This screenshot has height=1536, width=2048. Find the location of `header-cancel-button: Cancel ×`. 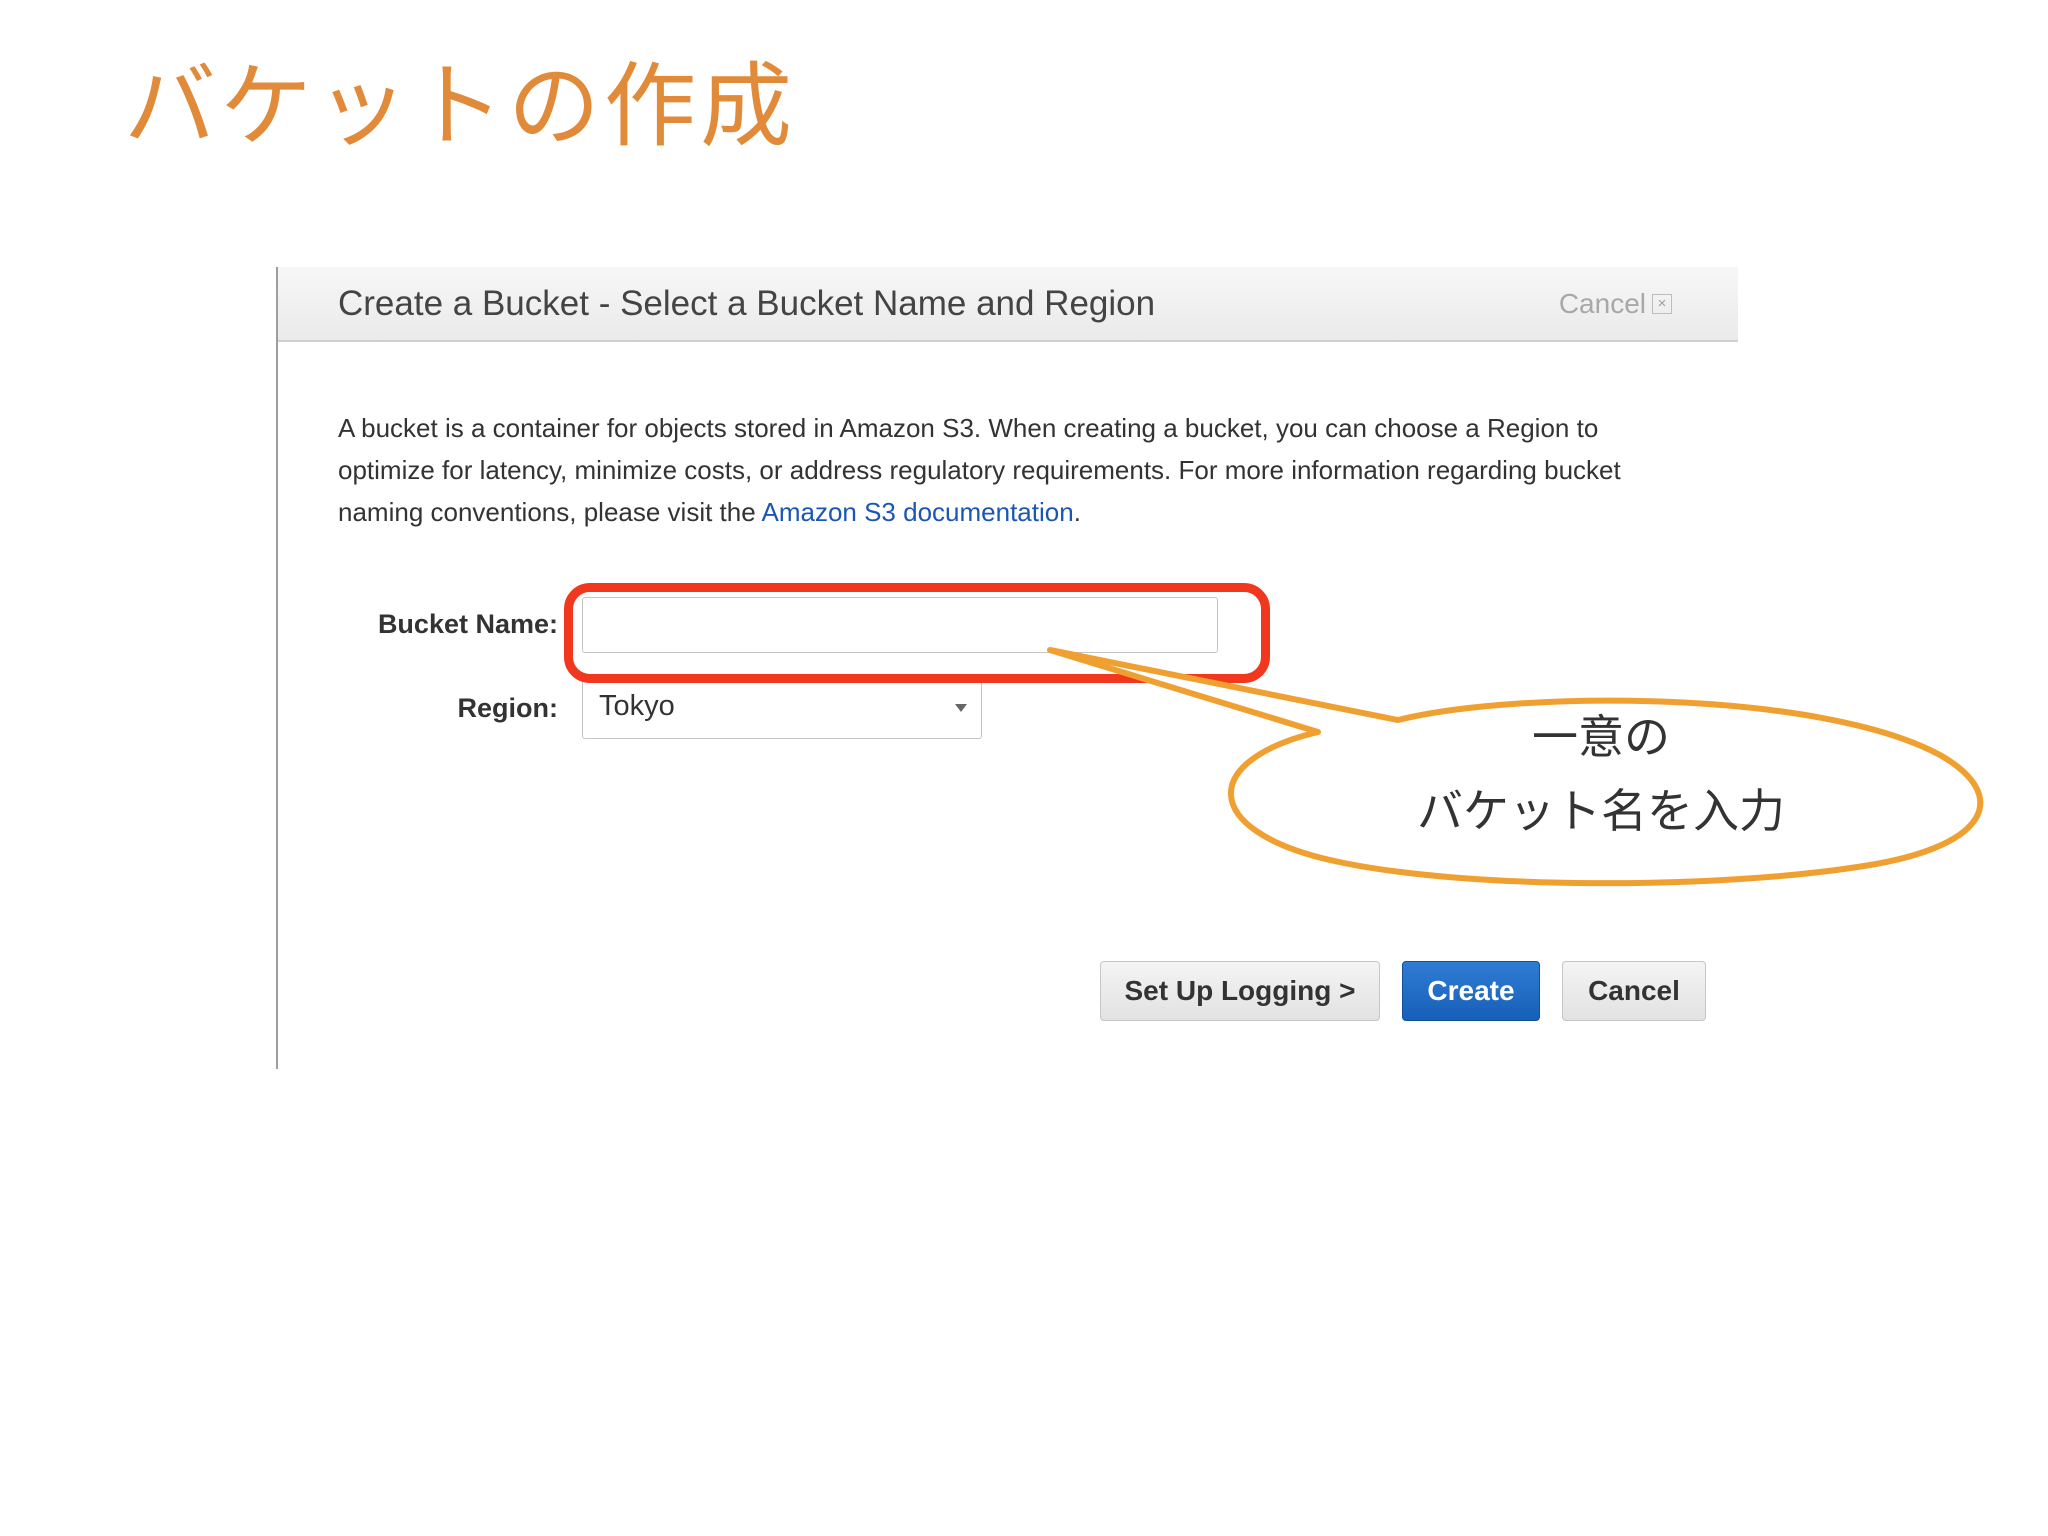

header-cancel-button: Cancel × is located at coordinates (1615, 304).